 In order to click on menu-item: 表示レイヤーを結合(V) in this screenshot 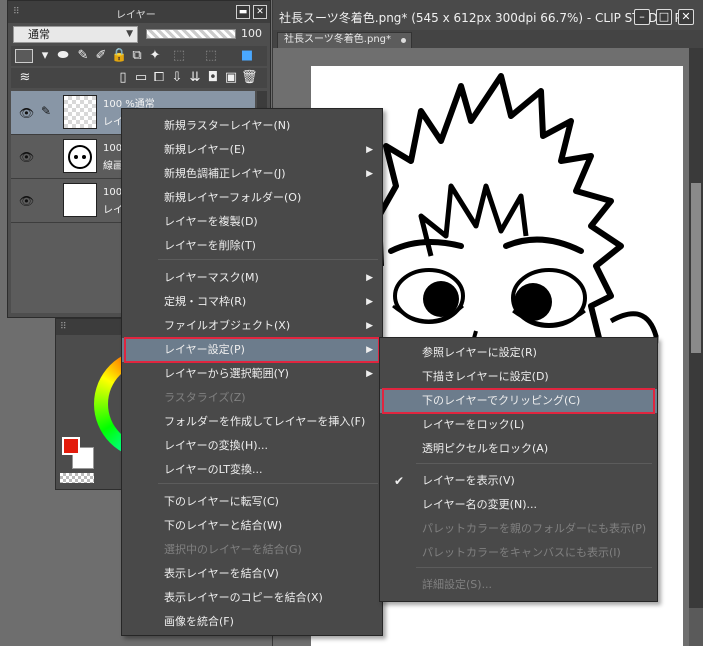, I will do `click(252, 574)`.